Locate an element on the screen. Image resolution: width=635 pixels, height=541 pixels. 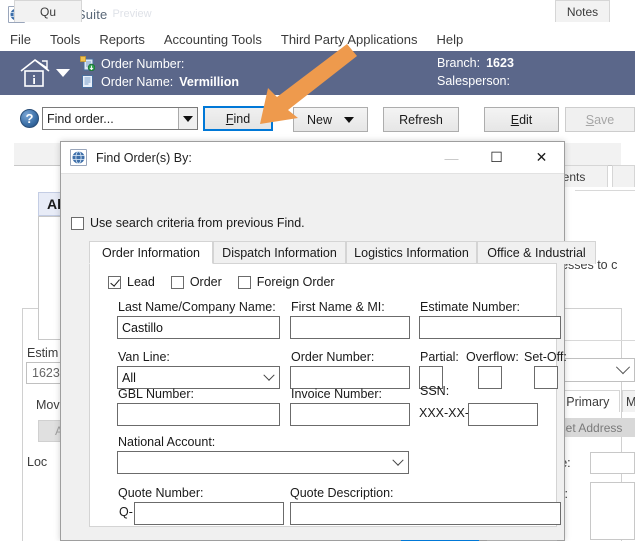
last-name-input: Castillo is located at coordinates (198, 327).